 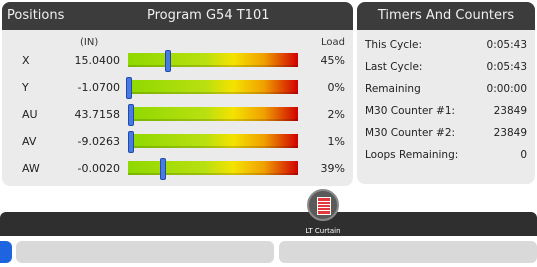 I want to click on axis-row-aw: AW -0.0020 39%, so click(x=177, y=169).